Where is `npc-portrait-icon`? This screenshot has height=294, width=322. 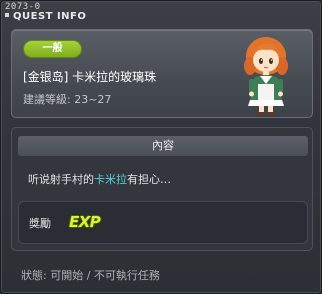
npc-portrait-icon is located at coordinates (266, 76).